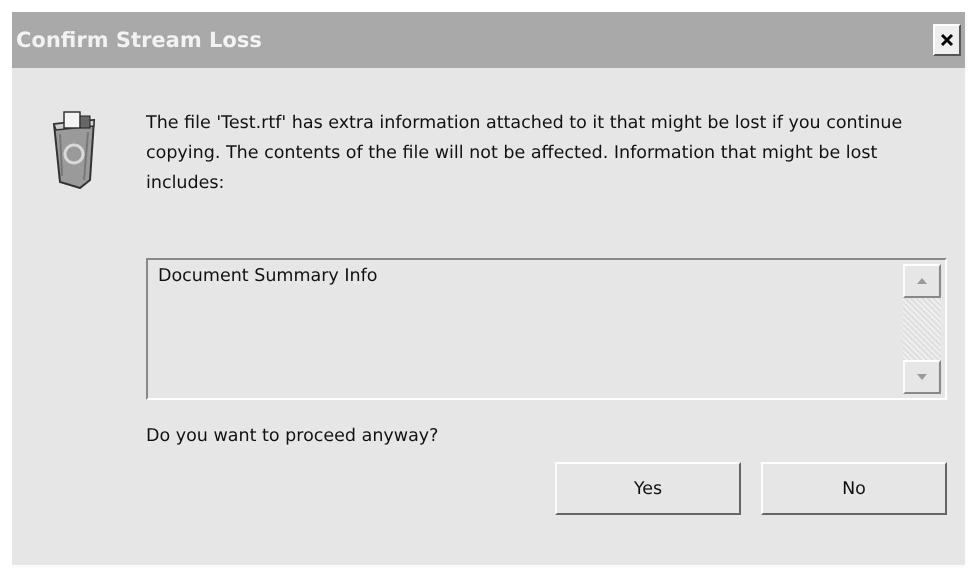 Image resolution: width=975 pixels, height=577 pixels. What do you see at coordinates (525, 276) in the screenshot?
I see `list-item: Document Summary Info` at bounding box center [525, 276].